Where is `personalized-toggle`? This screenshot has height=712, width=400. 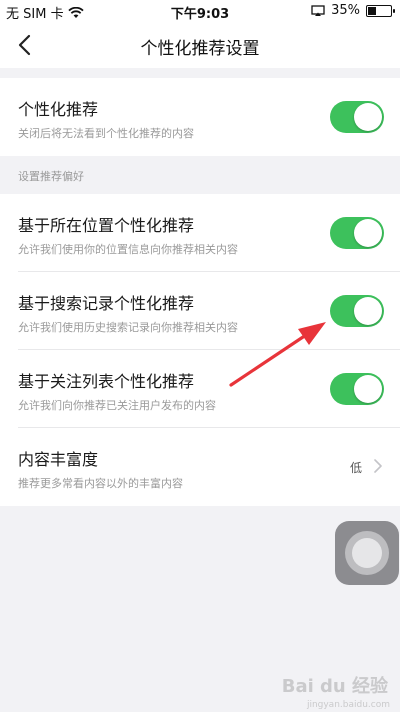 personalized-toggle is located at coordinates (357, 117).